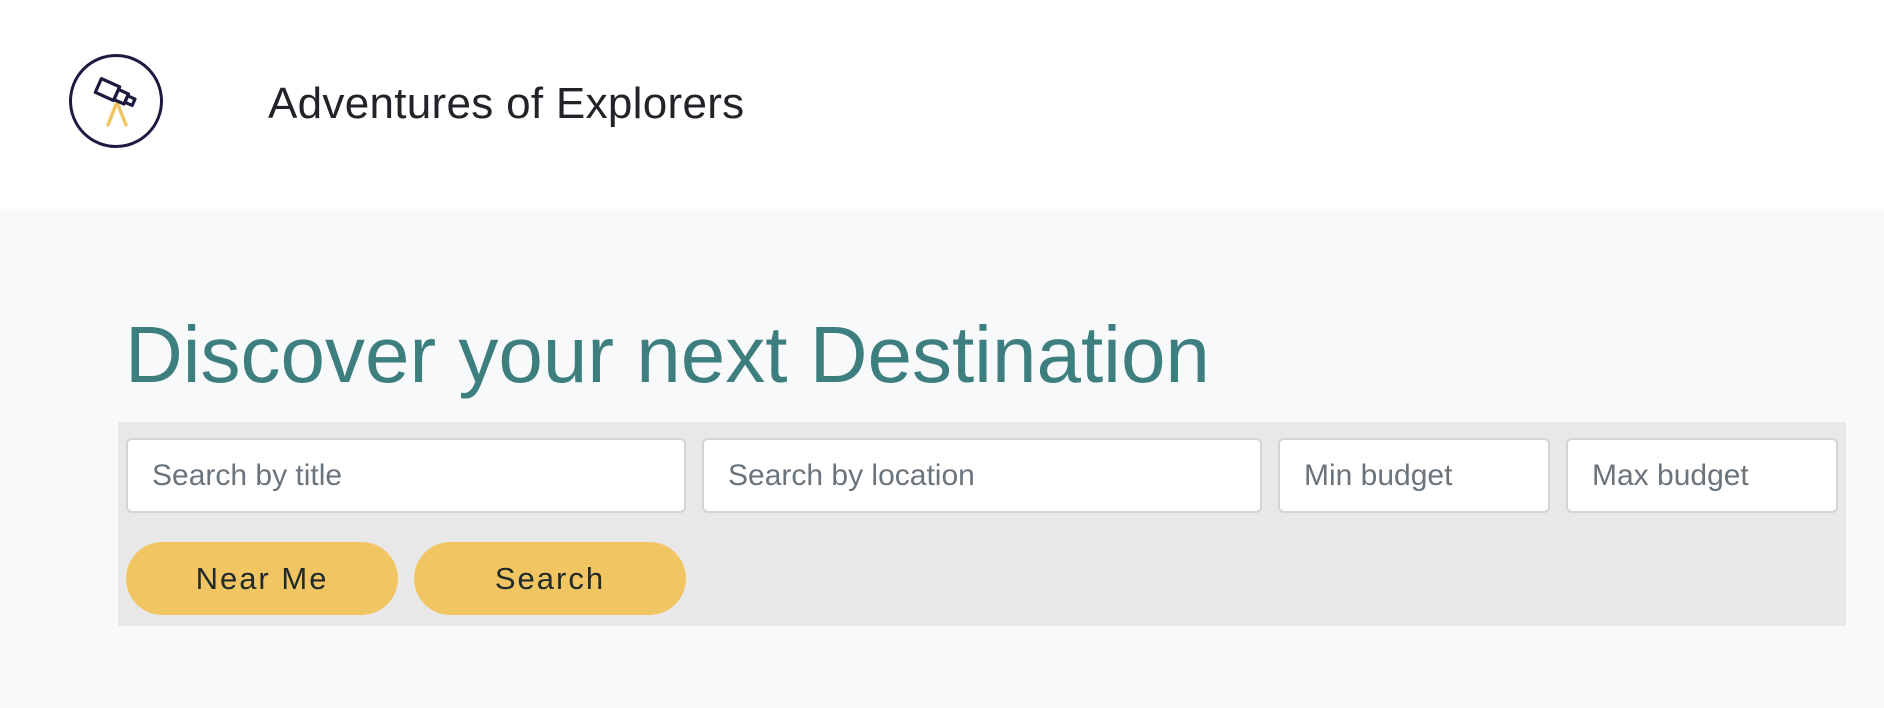 The height and width of the screenshot is (708, 1884). What do you see at coordinates (550, 578) in the screenshot?
I see `search-button: Search` at bounding box center [550, 578].